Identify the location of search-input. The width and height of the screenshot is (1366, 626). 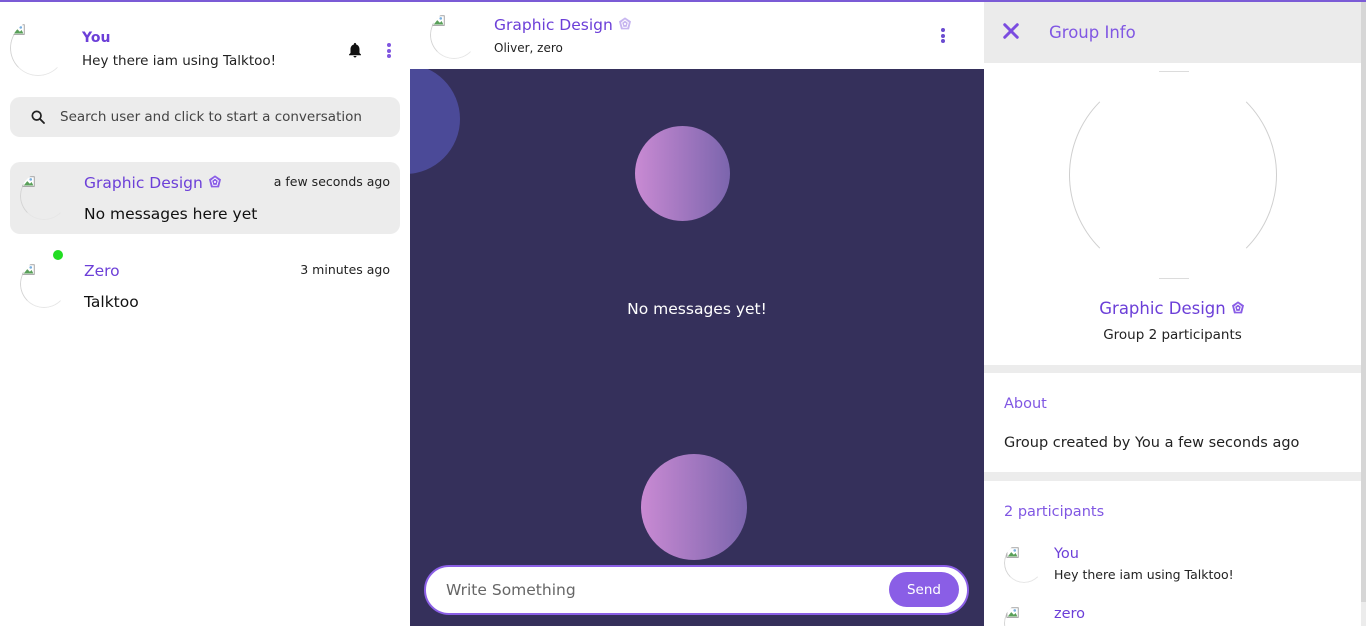
(225, 117).